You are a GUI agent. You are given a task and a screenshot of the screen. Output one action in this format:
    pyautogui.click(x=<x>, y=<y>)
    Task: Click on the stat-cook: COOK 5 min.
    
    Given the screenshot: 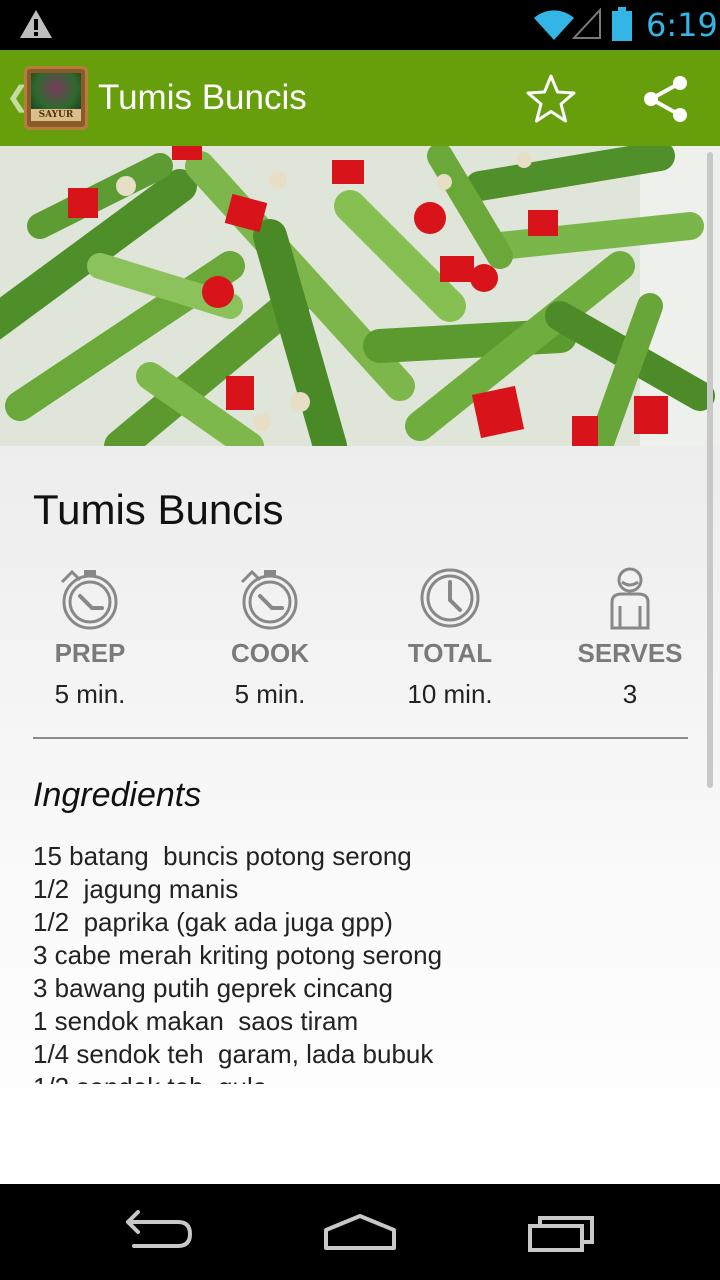 What is the action you would take?
    pyautogui.click(x=270, y=638)
    